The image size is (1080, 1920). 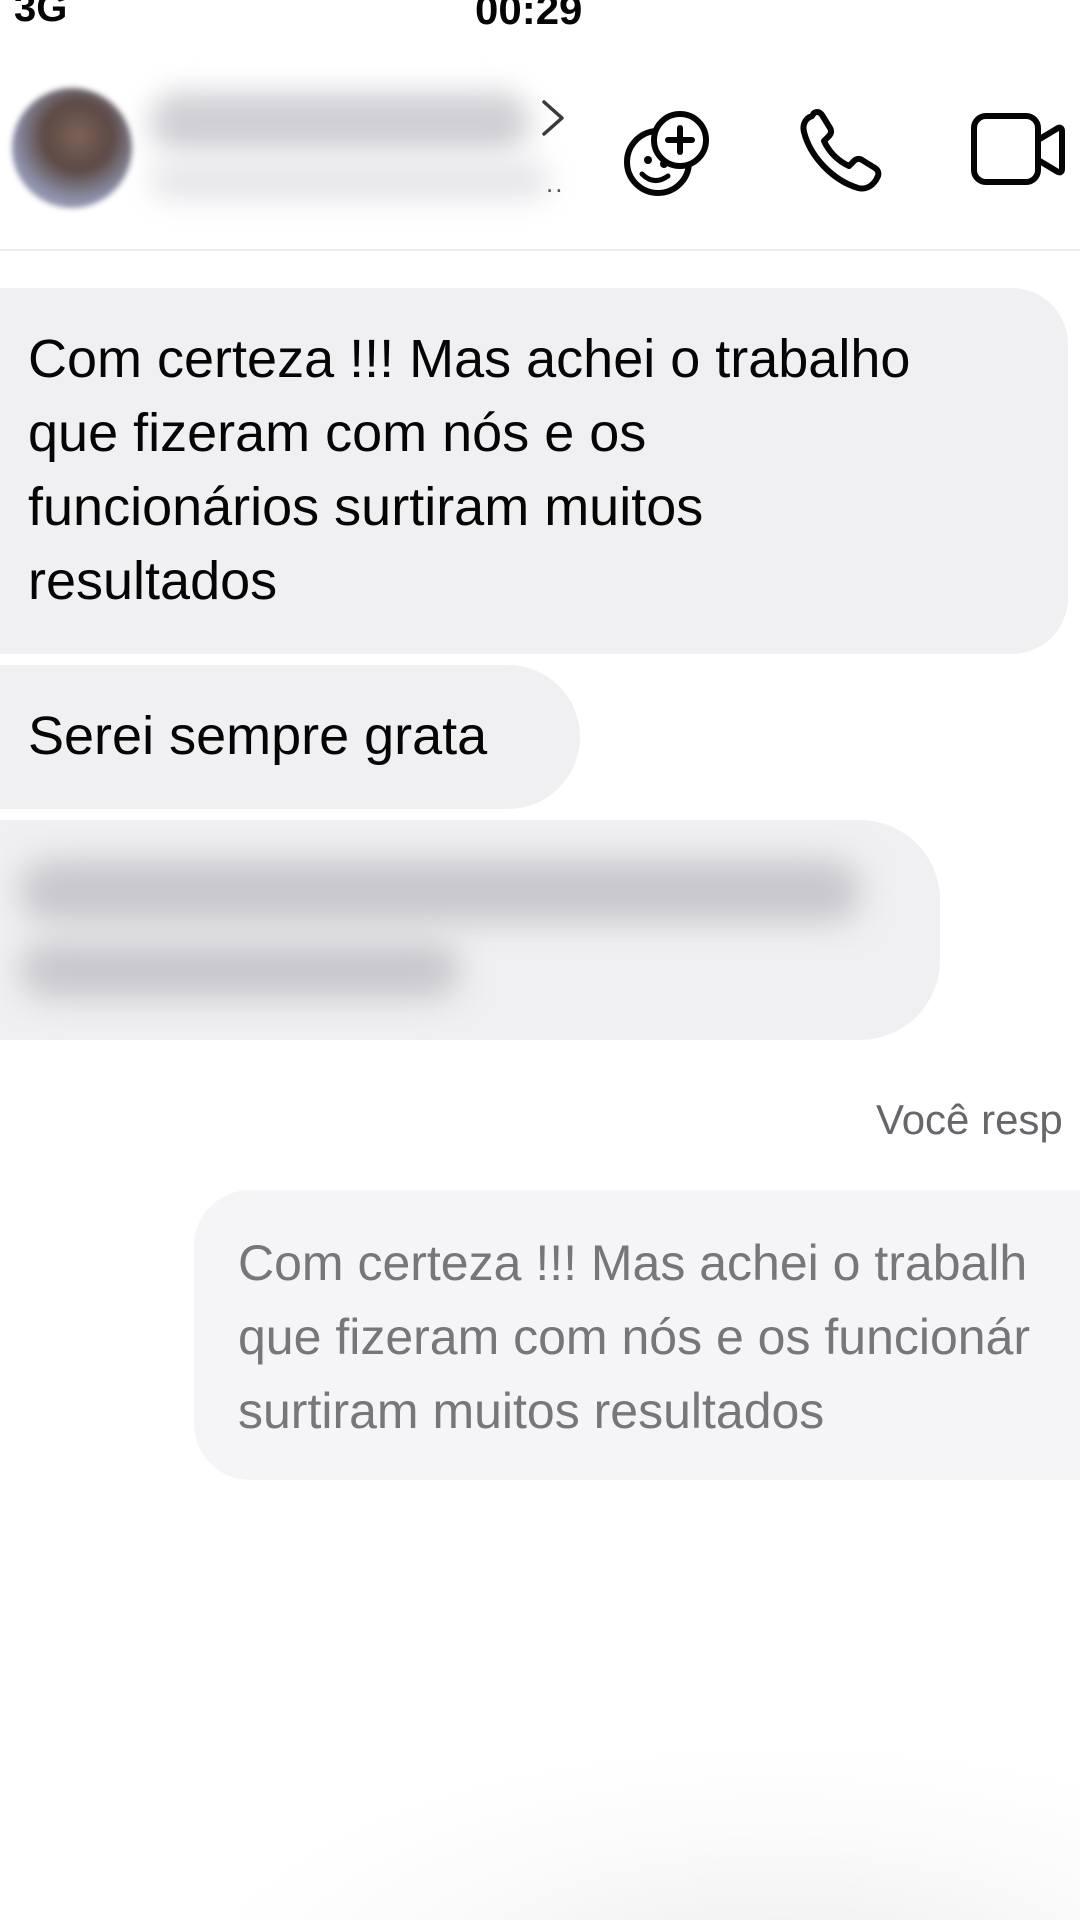 What do you see at coordinates (469, 359) in the screenshot?
I see `message-line: Com certeza !!! Mas achei o trabalho` at bounding box center [469, 359].